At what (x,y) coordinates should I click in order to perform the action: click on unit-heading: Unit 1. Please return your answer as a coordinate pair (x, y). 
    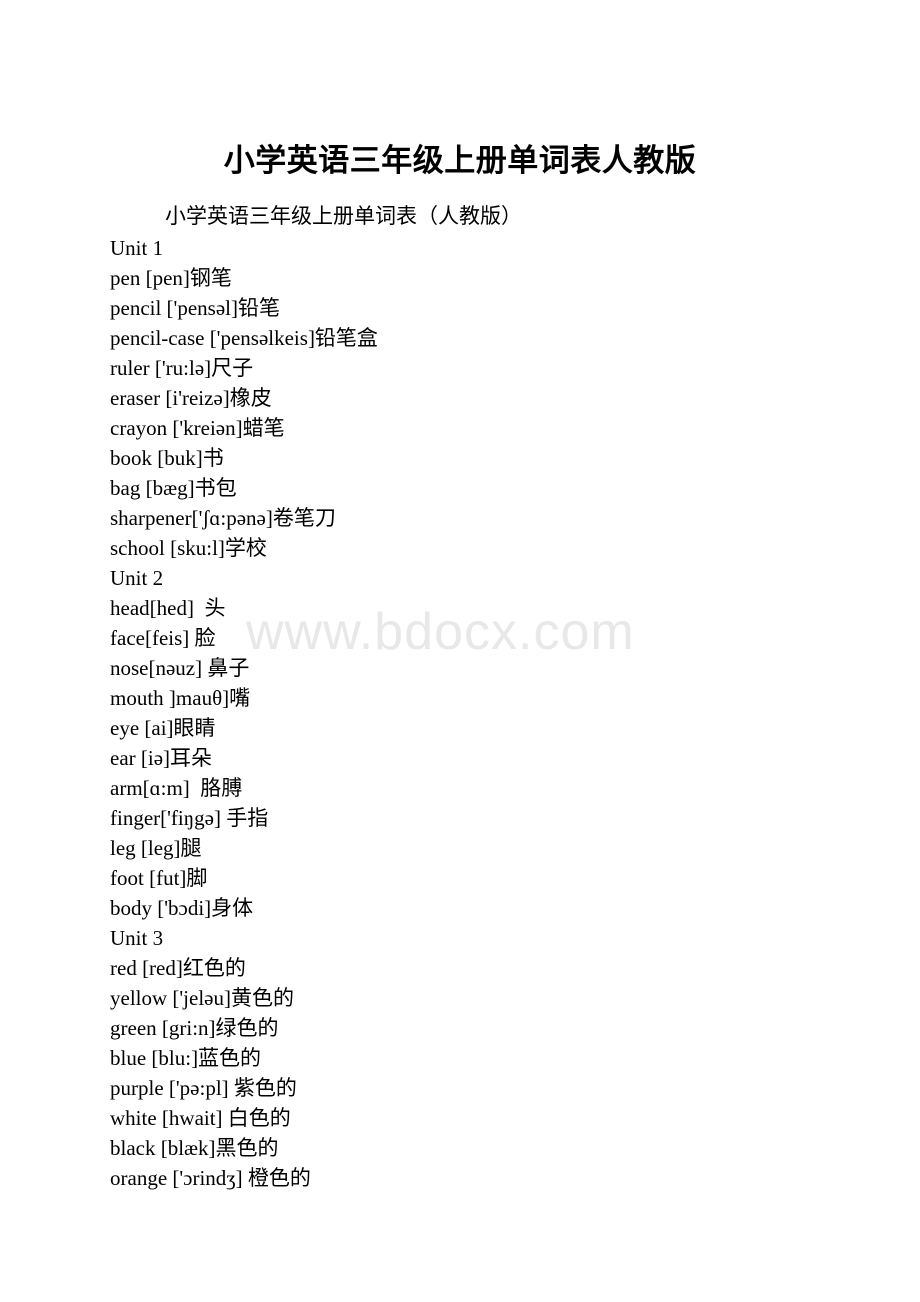
    Looking at the image, I should click on (137, 248).